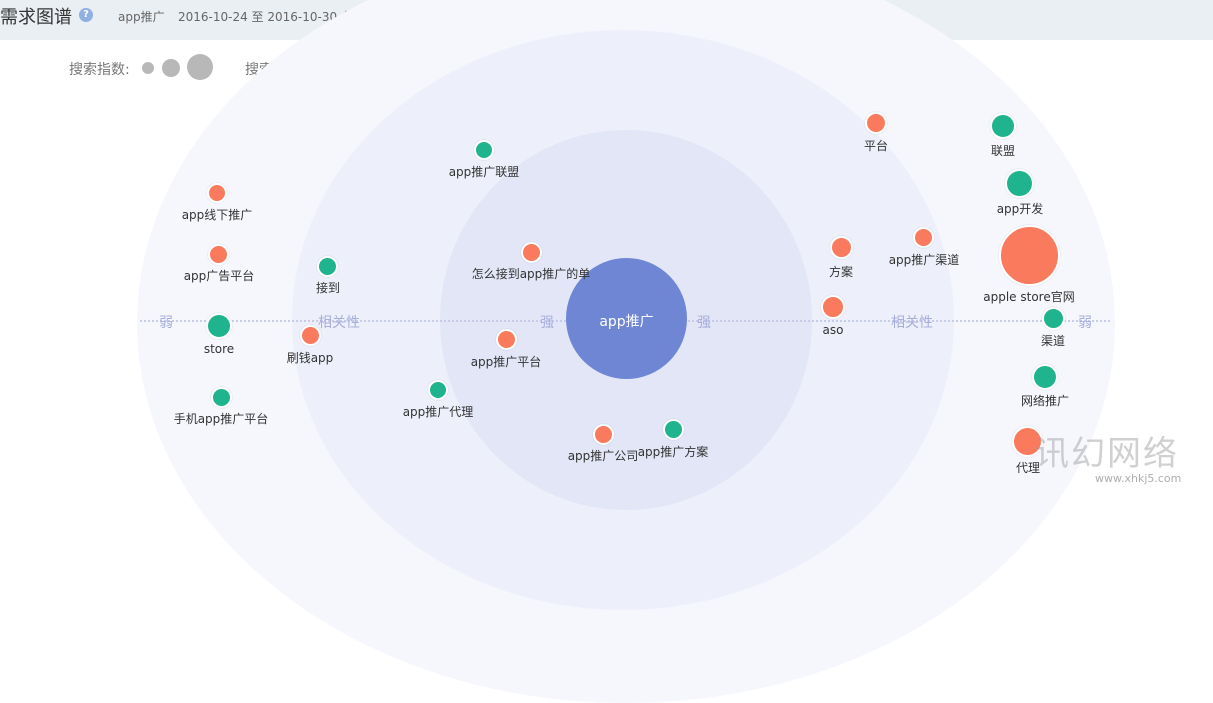  I want to click on node-alliance, so click(1003, 126).